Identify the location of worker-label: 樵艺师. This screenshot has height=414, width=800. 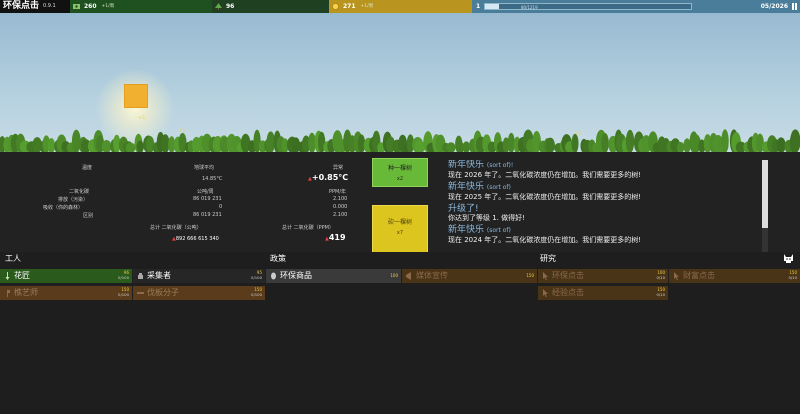
(26, 292).